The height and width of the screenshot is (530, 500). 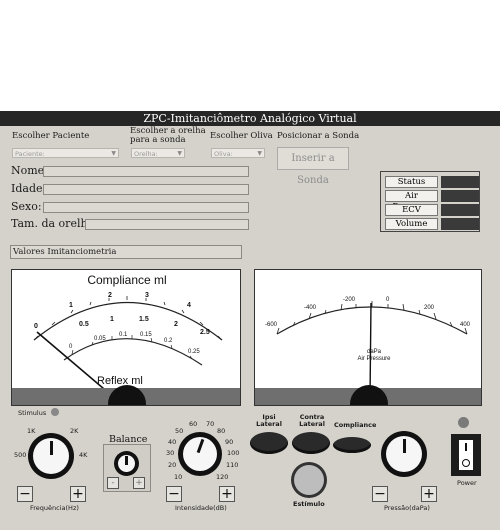 I want to click on inserir-sonda-button: Inserir a Sonda, so click(x=313, y=166).